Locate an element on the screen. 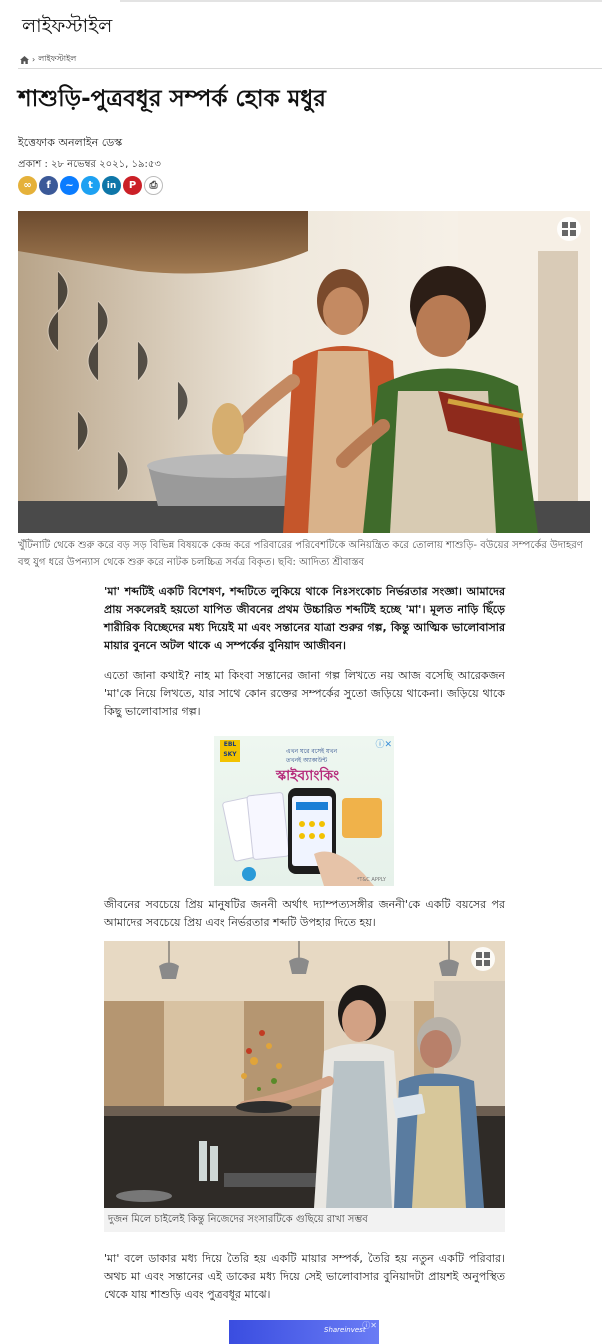 The width and height of the screenshot is (602, 1344). breadcrumb: › লাইফস্টাইল is located at coordinates (48, 59).